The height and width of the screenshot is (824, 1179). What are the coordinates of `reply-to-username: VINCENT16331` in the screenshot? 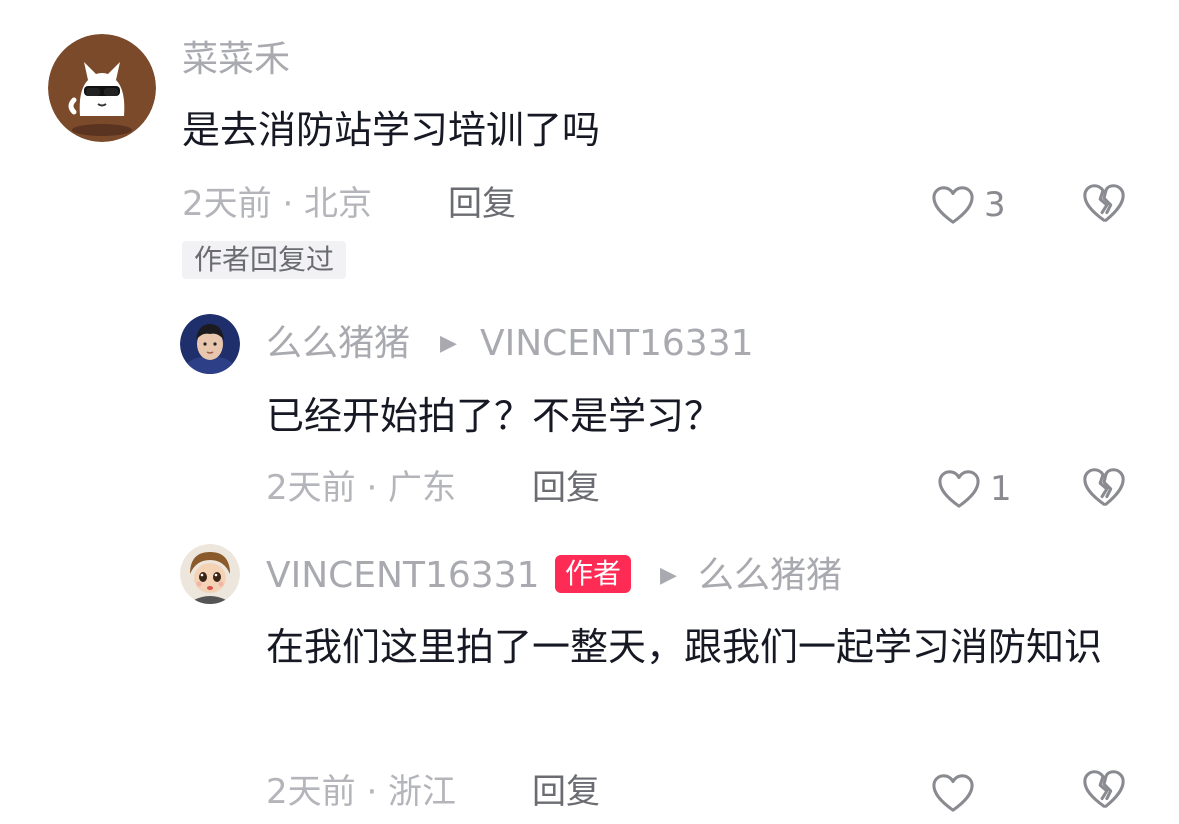 It's located at (617, 344).